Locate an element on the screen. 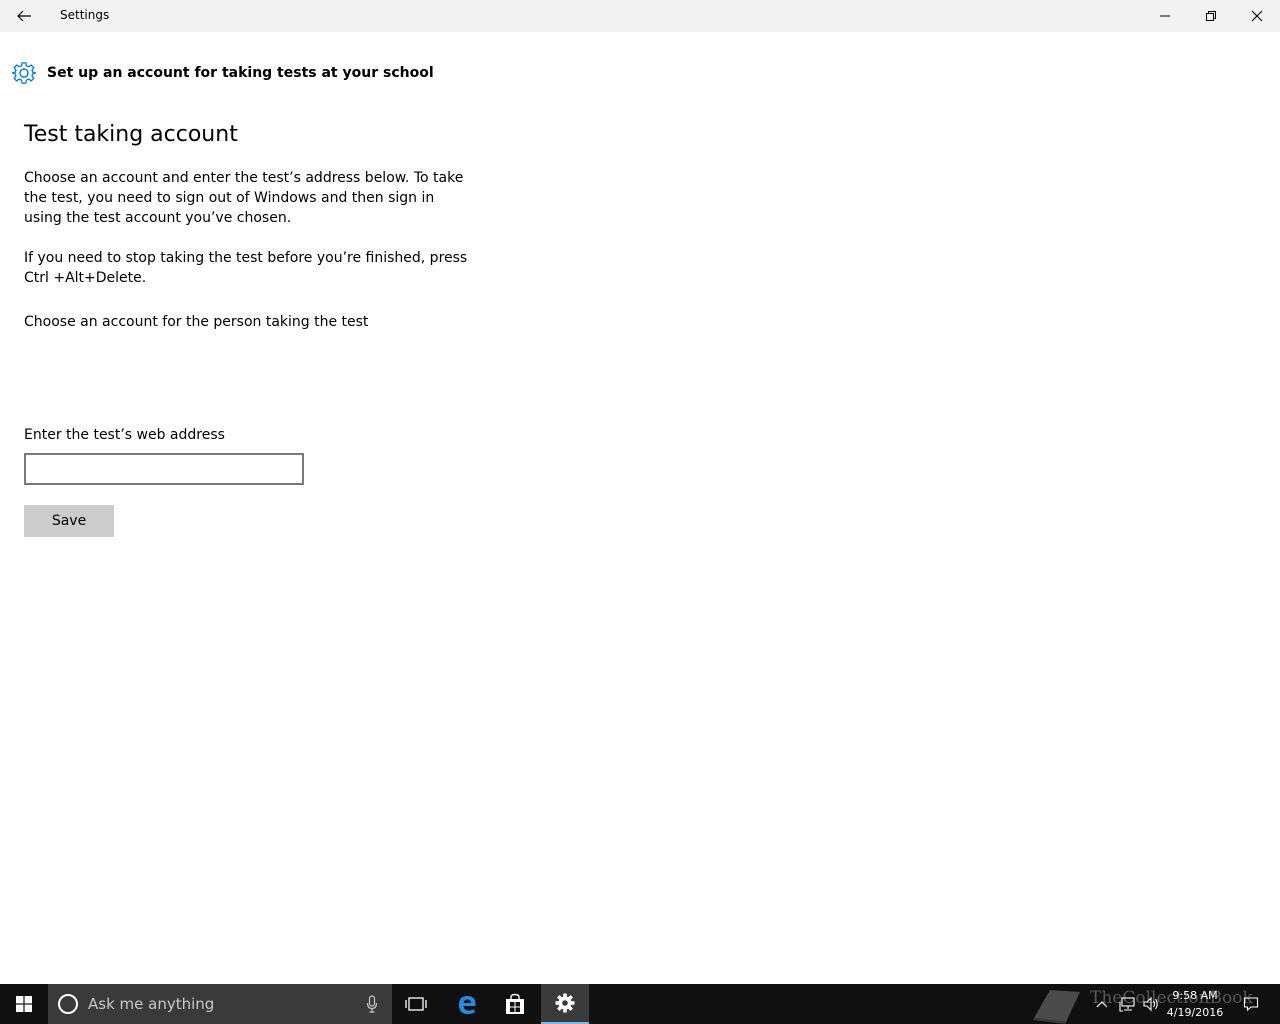  volume-icon is located at coordinates (1150, 1004).